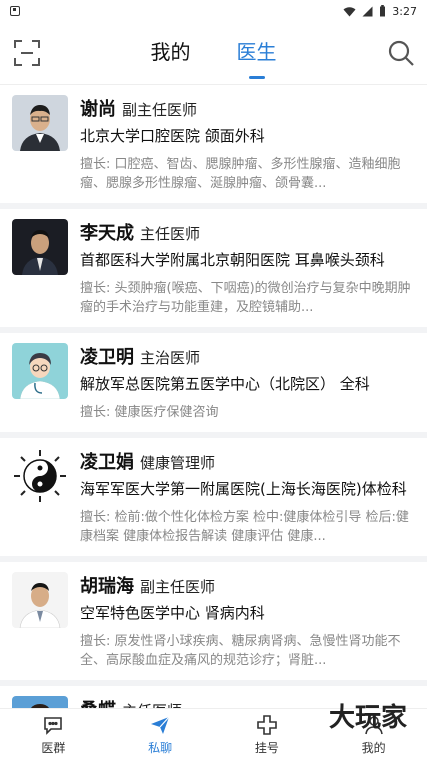  I want to click on doctor-title: 健康管理师, so click(178, 463).